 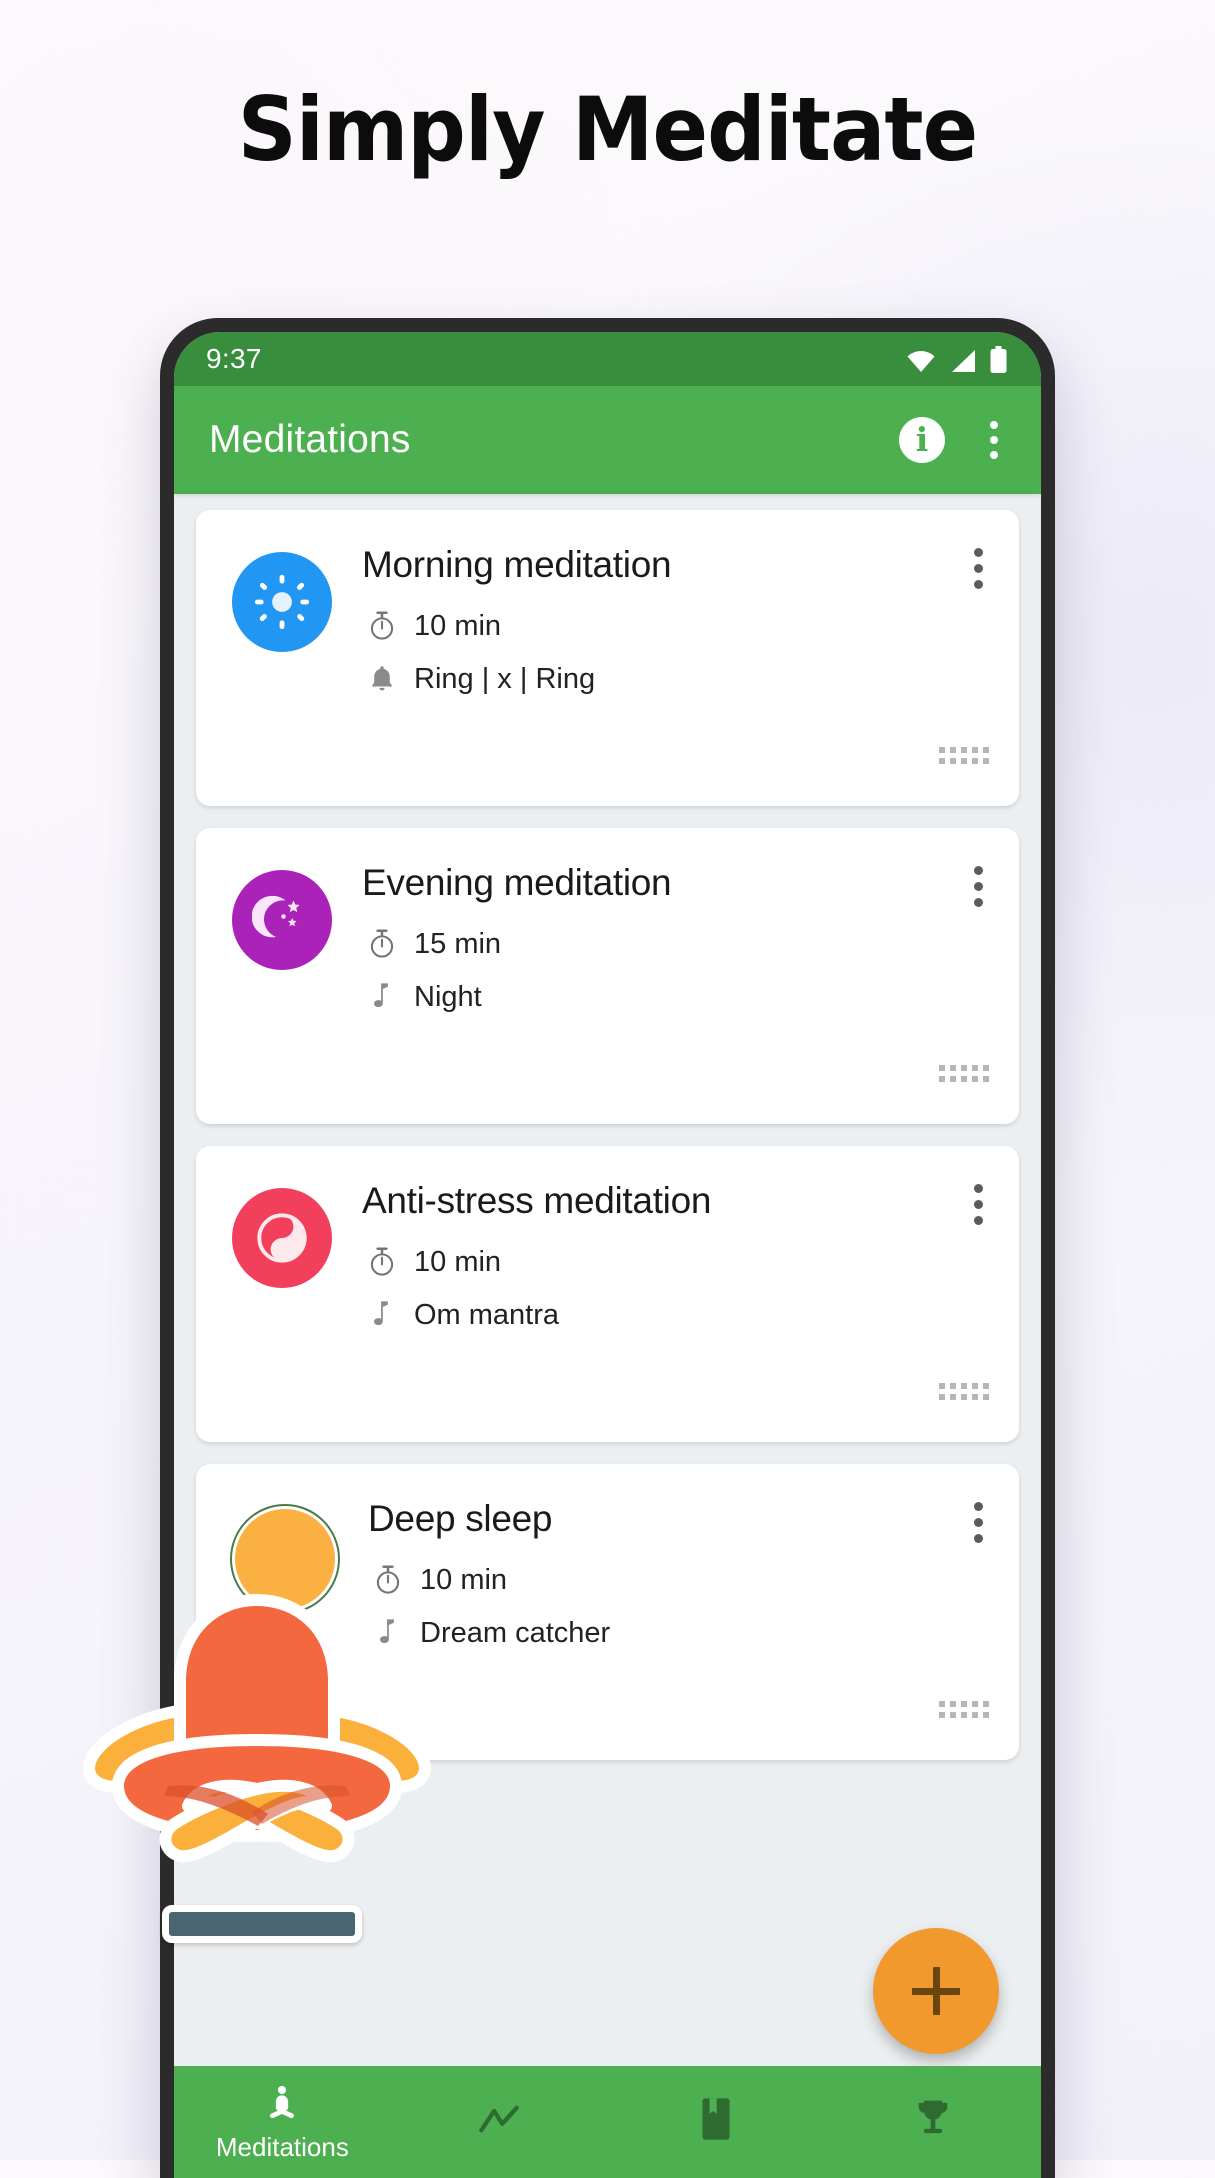 I want to click on yin-yang-icon, so click(x=282, y=1238).